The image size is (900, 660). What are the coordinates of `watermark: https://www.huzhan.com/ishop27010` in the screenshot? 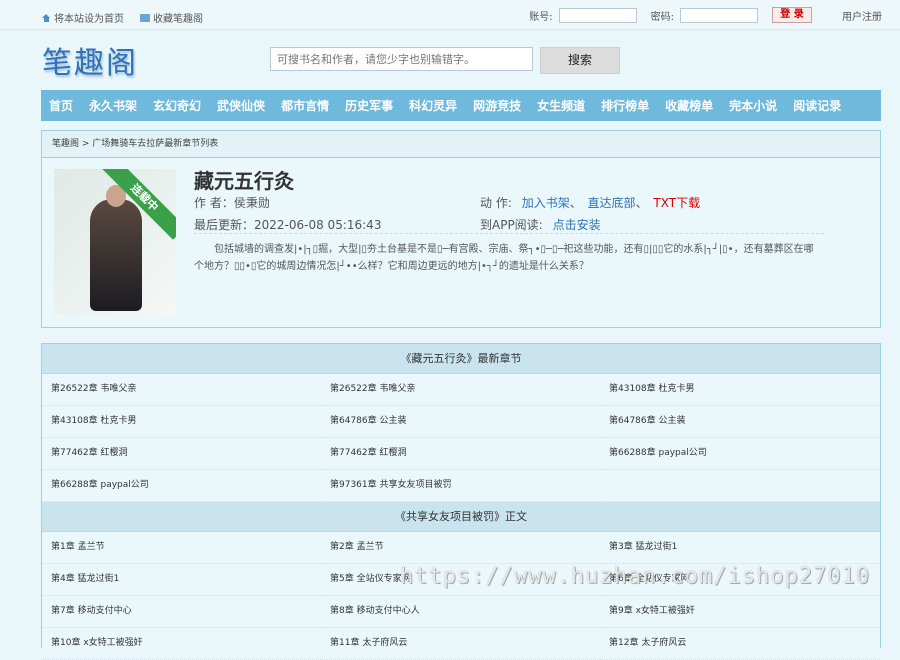 It's located at (635, 576).